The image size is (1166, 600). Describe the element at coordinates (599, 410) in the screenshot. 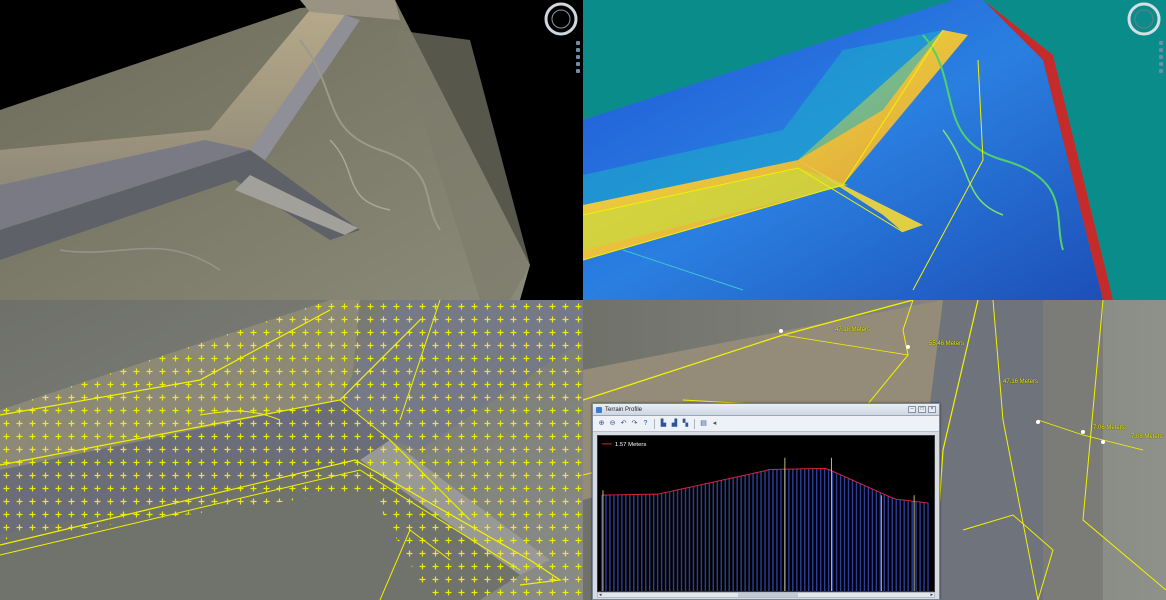

I see `app-icon` at that location.